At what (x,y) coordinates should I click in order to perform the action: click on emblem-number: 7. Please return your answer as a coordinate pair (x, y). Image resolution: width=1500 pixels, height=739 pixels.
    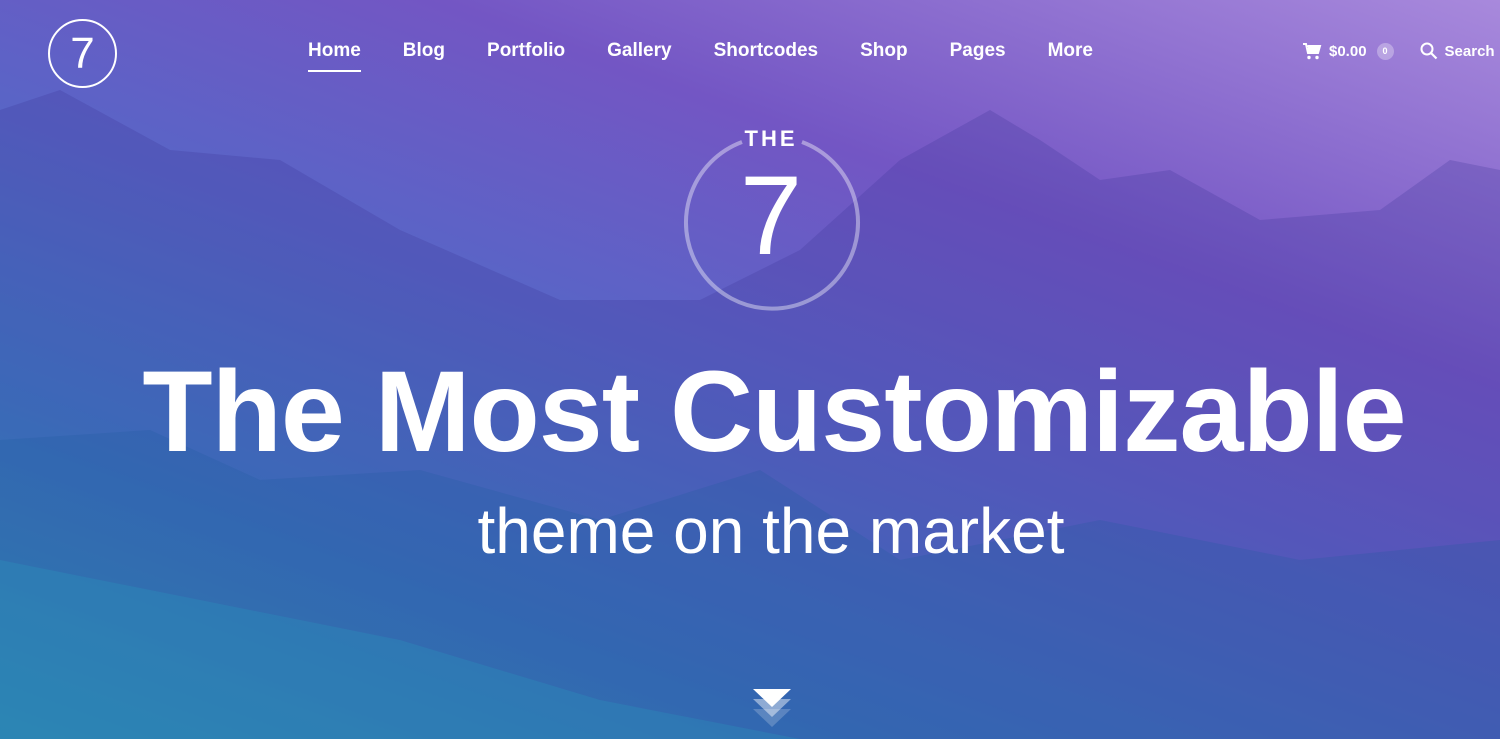
    Looking at the image, I should click on (771, 215).